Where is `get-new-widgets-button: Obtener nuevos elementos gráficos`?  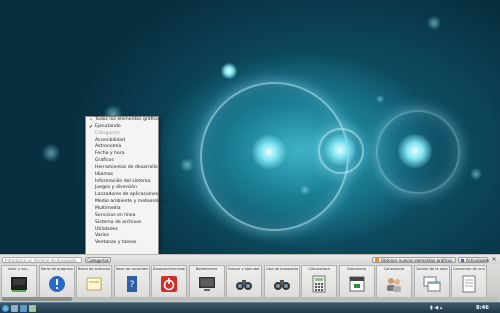
get-new-widgets-button: Obtener nuevos elementos gráficos is located at coordinates (414, 259).